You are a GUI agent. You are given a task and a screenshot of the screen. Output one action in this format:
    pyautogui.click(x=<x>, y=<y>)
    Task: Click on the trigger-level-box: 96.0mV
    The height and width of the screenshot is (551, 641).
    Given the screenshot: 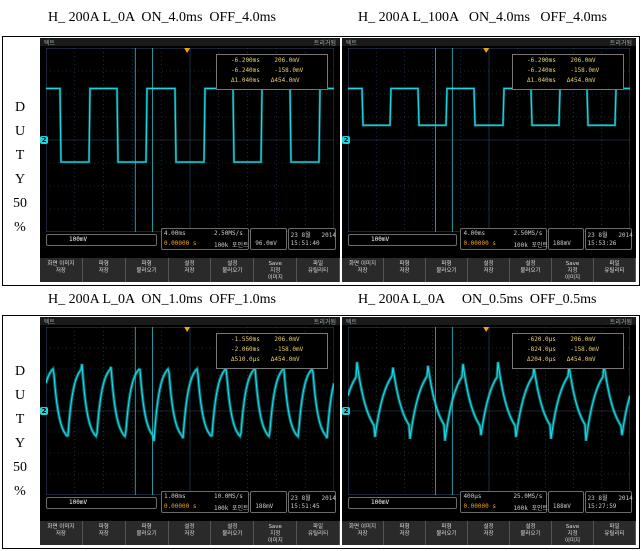 What is the action you would take?
    pyautogui.click(x=268, y=239)
    